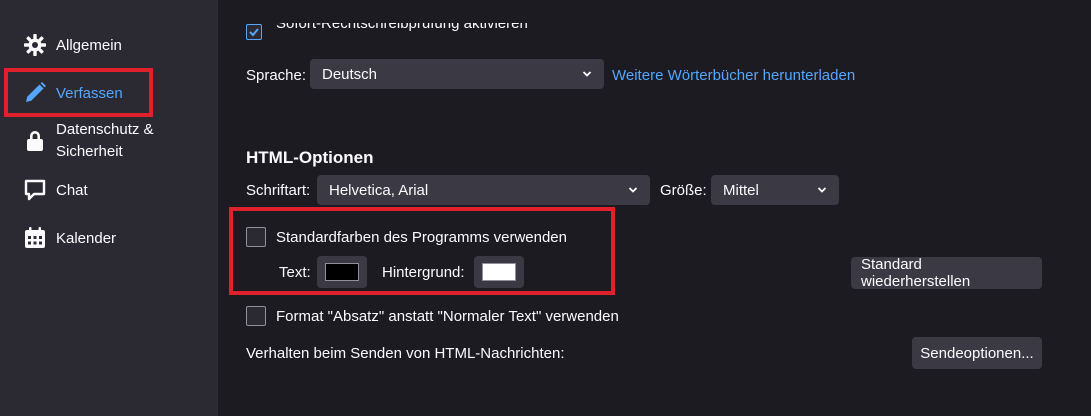  What do you see at coordinates (89, 151) in the screenshot?
I see `label-line-2: Sicherheit` at bounding box center [89, 151].